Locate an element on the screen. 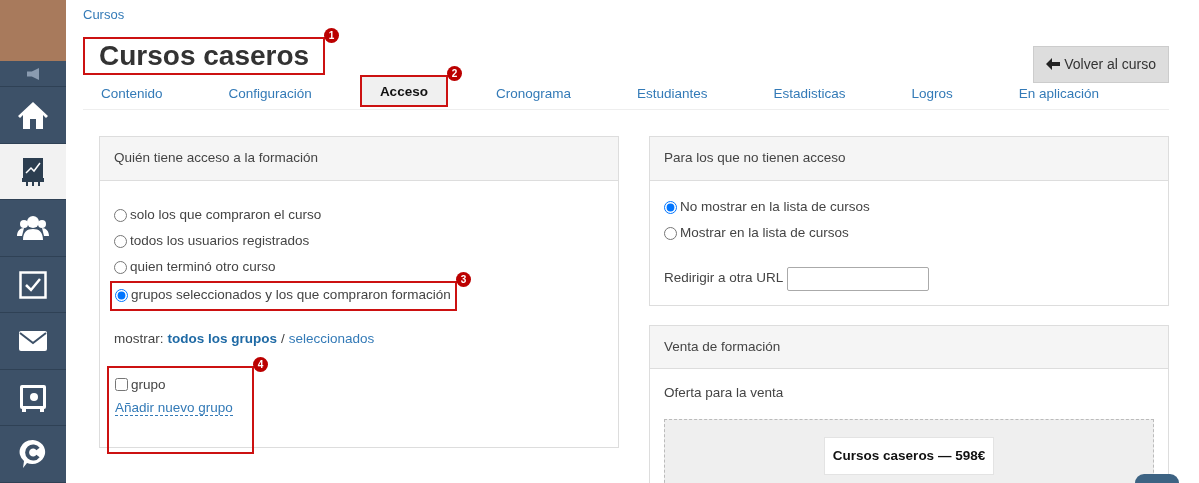  speaker-icon is located at coordinates (33, 73).